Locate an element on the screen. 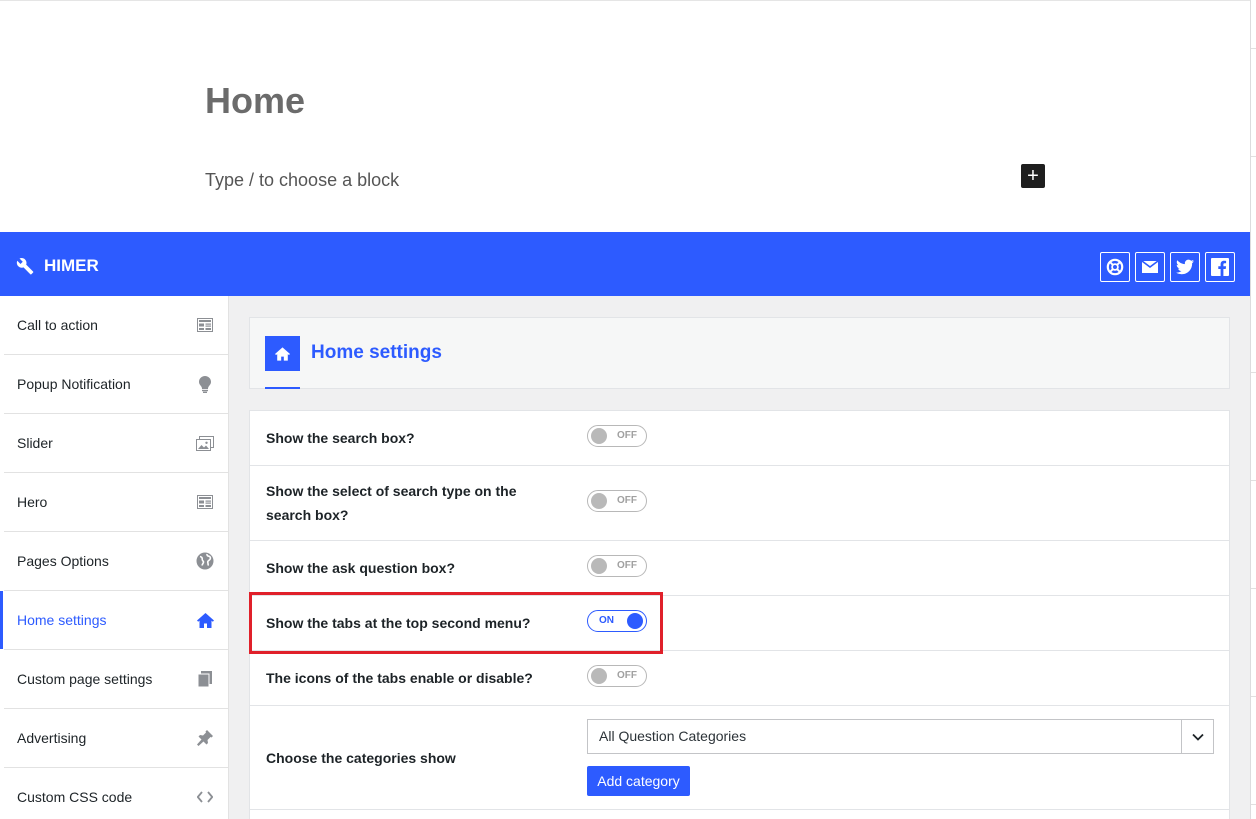 The image size is (1256, 819). sidebar-item-label: Popup Notification is located at coordinates (74, 384).